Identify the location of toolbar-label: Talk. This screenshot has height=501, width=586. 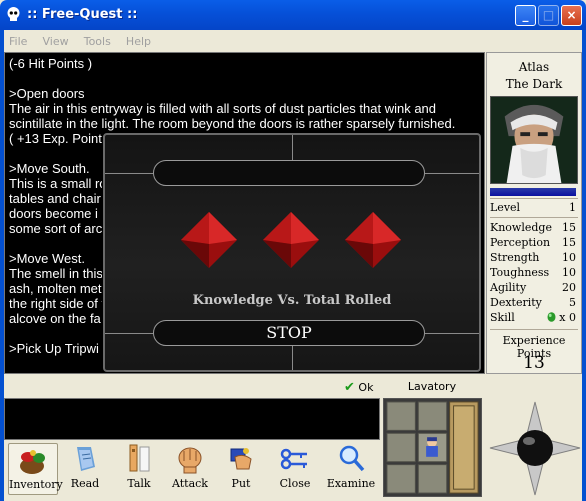
(139, 483).